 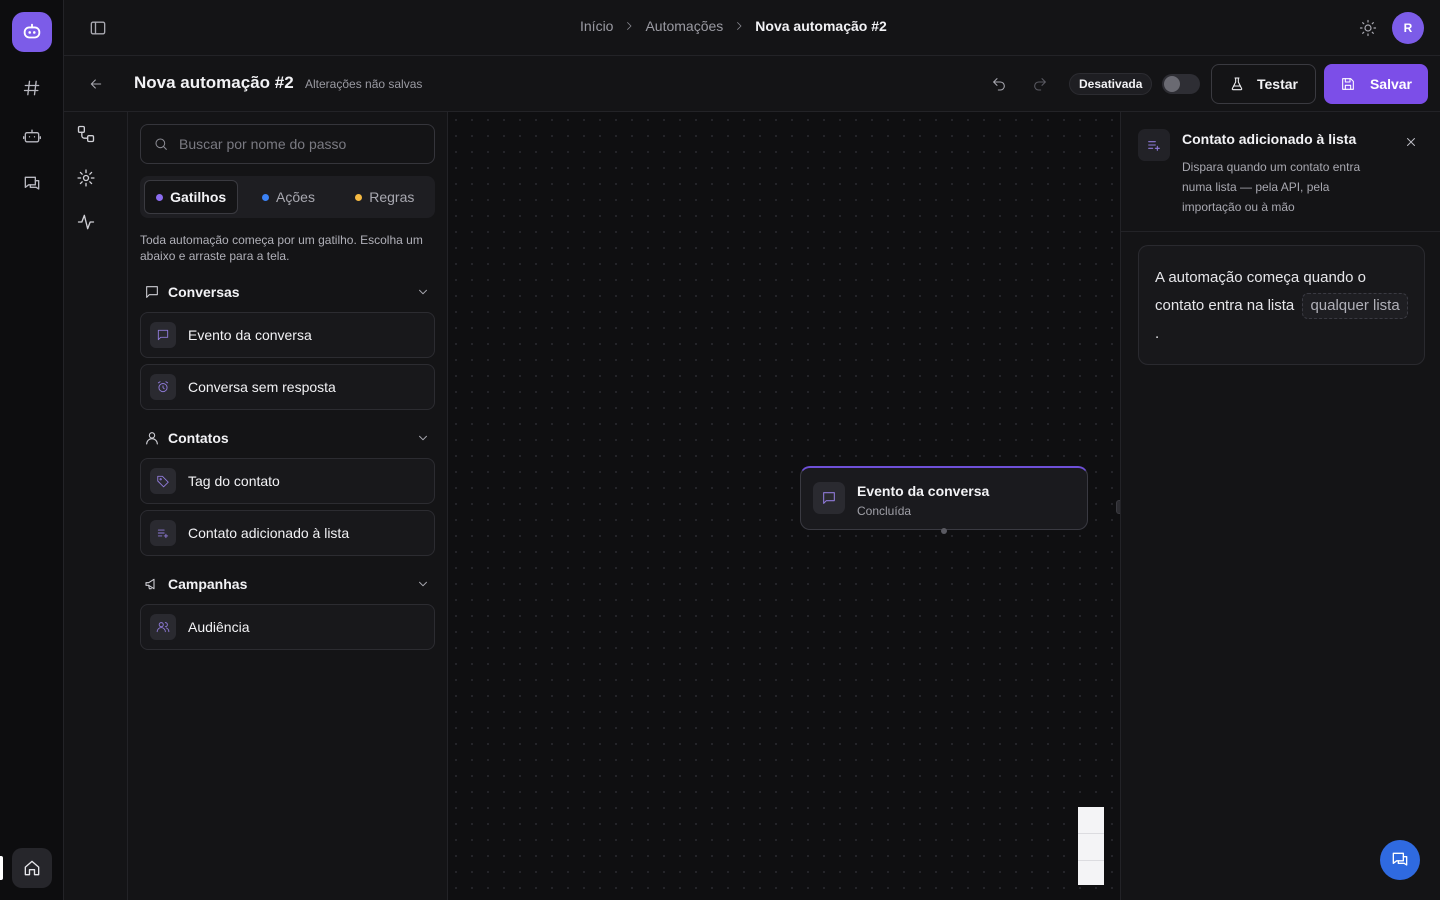 What do you see at coordinates (299, 144) in the screenshot?
I see `step-search-input` at bounding box center [299, 144].